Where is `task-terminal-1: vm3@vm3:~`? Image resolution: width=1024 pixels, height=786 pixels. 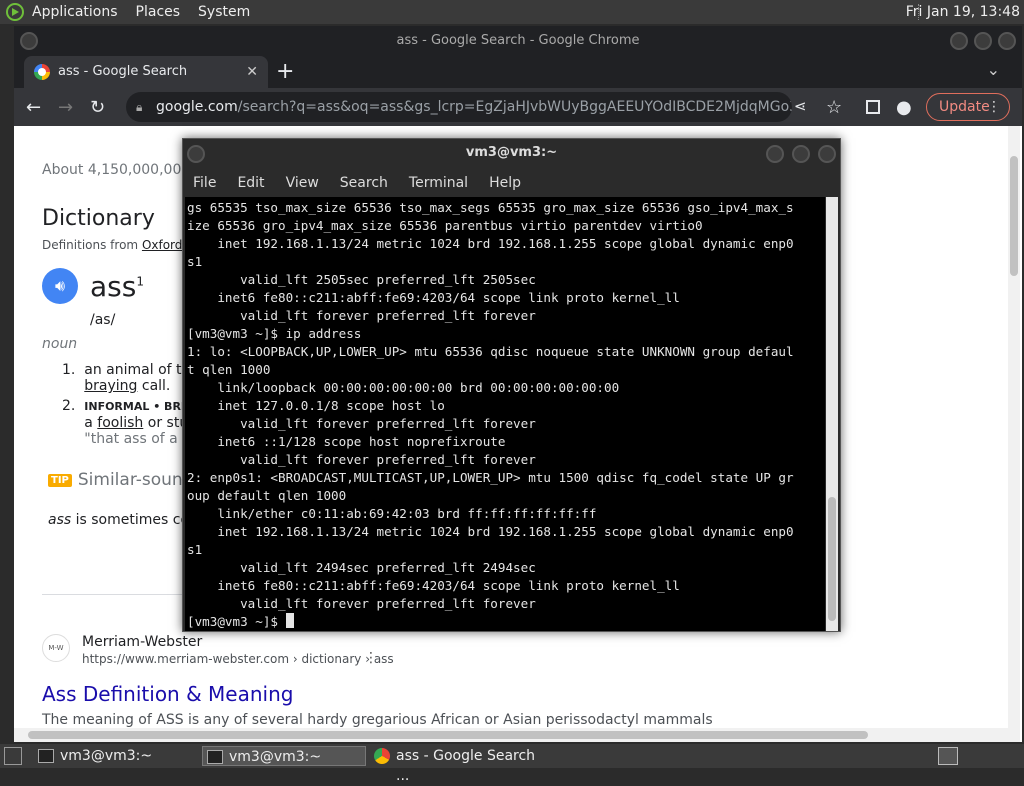 task-terminal-1: vm3@vm3:~ is located at coordinates (114, 756).